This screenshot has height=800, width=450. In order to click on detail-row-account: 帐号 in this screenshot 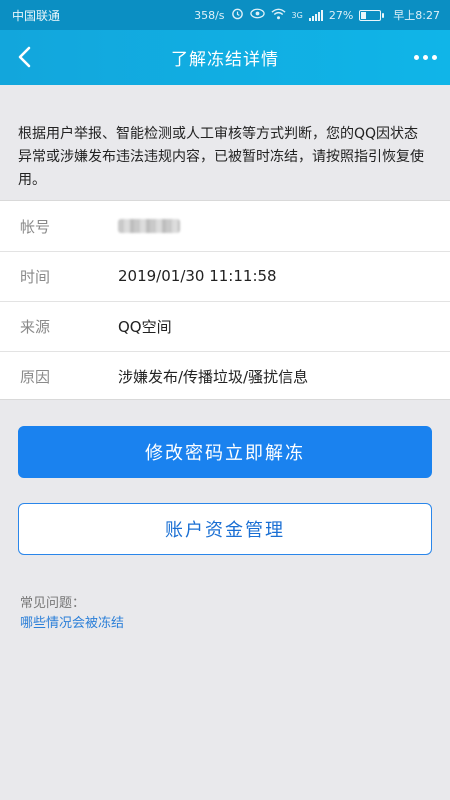, I will do `click(225, 226)`.